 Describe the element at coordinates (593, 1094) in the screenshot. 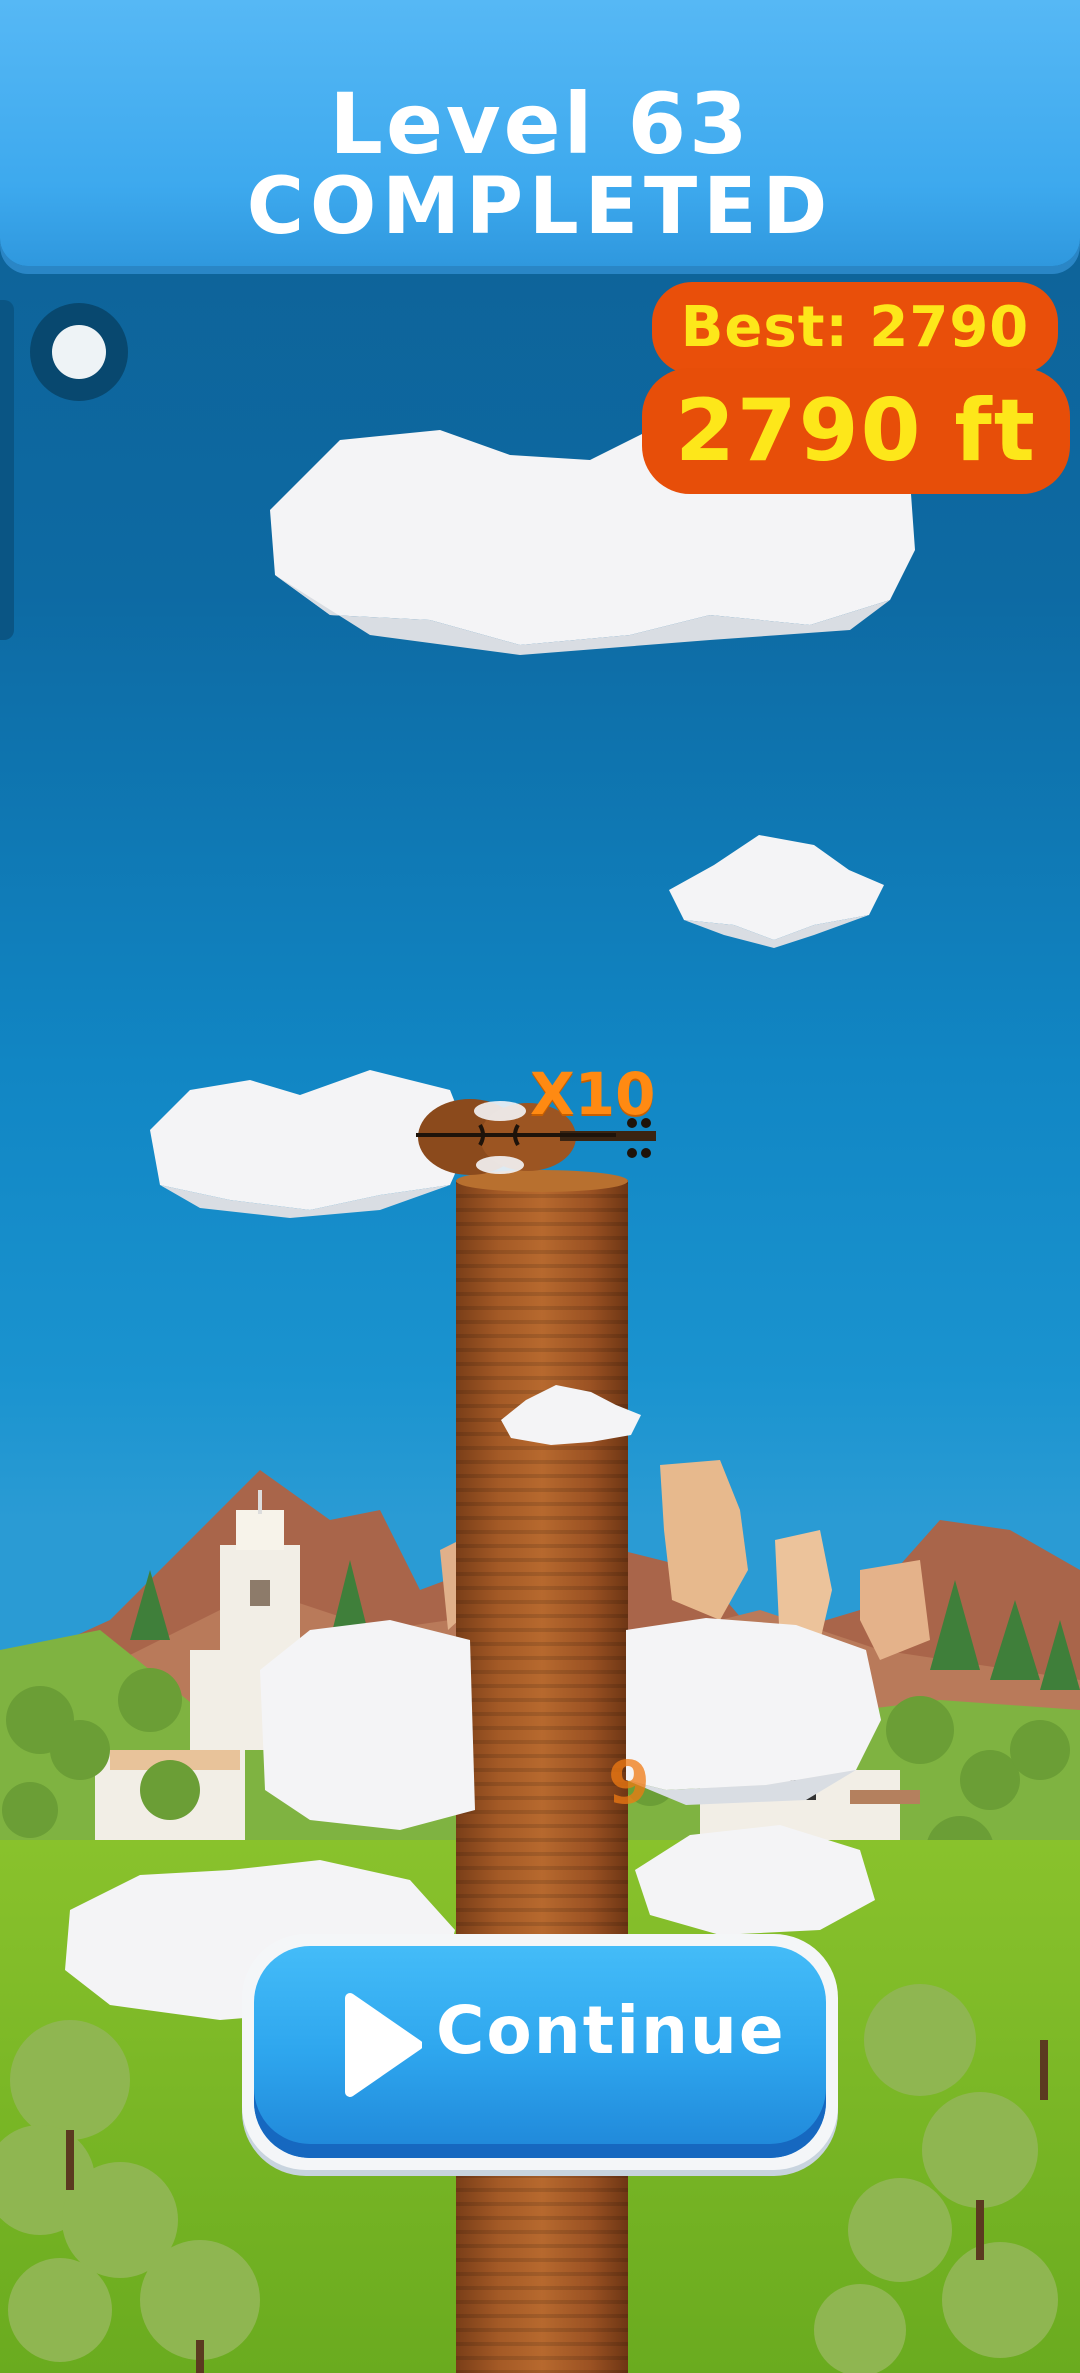

I see `multiplier-label: X10` at that location.